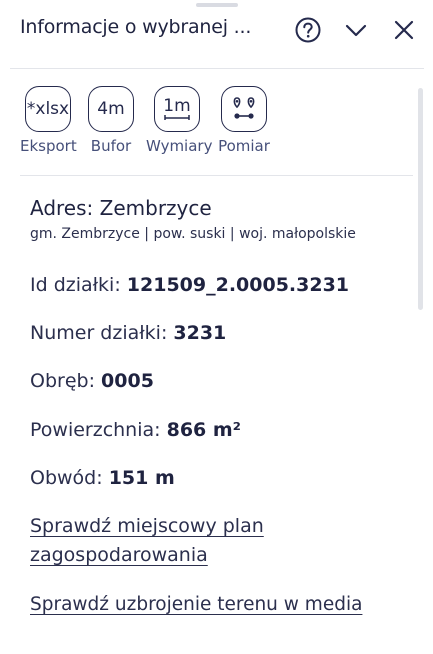 The image size is (433, 654). I want to click on dimensions-icon: 1m, so click(177, 109).